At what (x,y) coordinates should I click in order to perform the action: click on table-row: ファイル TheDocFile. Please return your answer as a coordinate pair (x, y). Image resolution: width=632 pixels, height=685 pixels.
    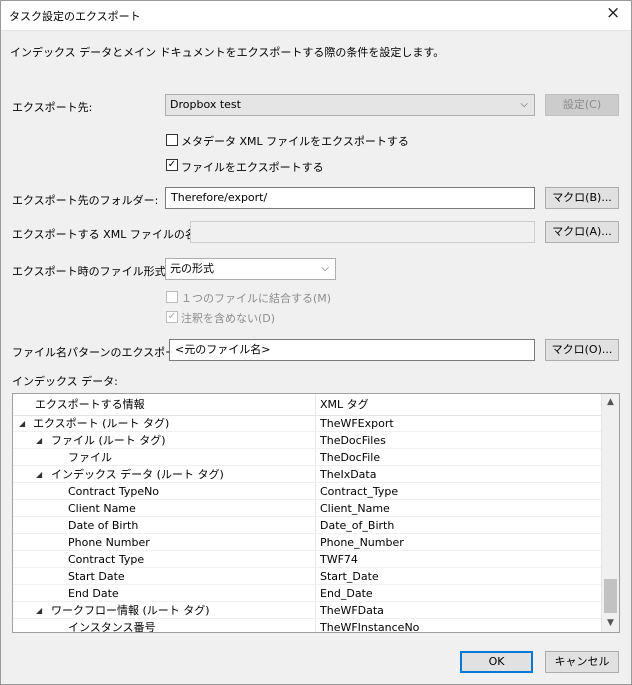
    Looking at the image, I should click on (308, 457).